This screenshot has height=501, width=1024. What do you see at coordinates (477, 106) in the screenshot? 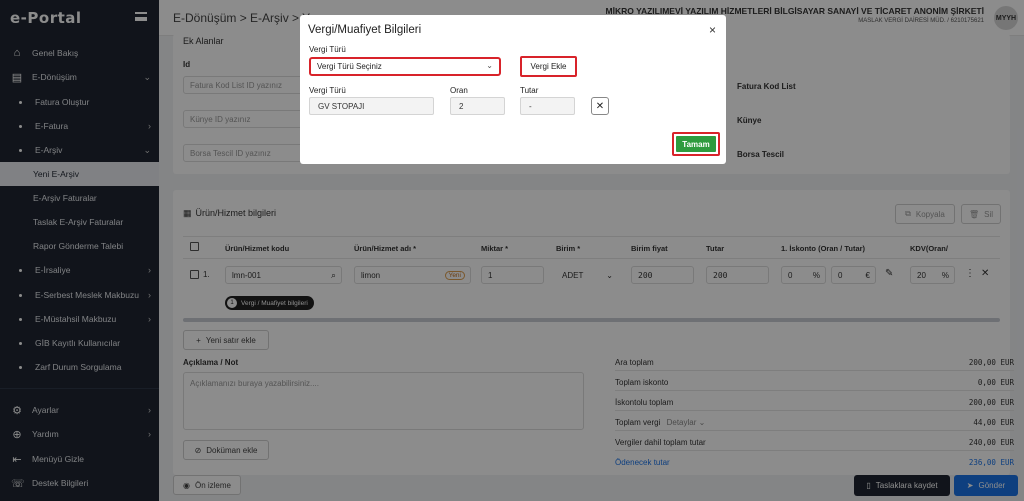
I see `tax-rate-field: 2` at bounding box center [477, 106].